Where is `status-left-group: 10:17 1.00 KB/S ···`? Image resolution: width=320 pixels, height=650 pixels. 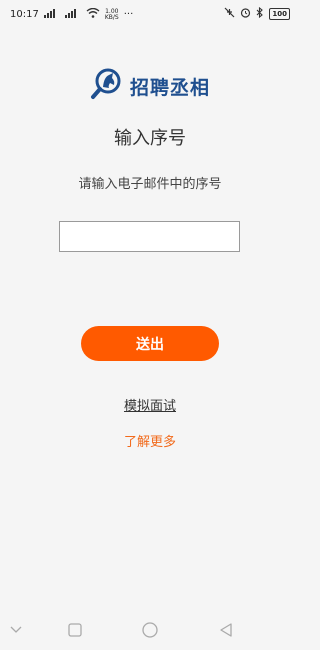
status-left-group: 10:17 1.00 KB/S ··· is located at coordinates (72, 14).